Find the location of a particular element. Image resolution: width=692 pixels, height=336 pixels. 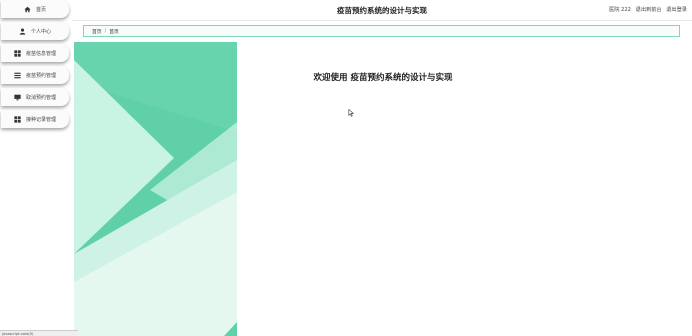

home-icon is located at coordinates (28, 9).